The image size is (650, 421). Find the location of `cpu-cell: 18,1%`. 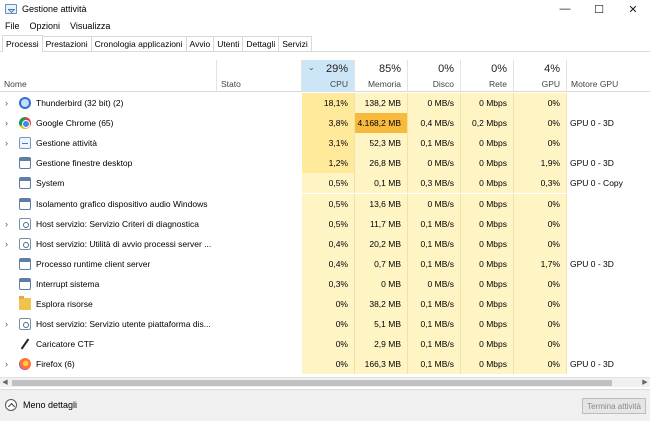

cpu-cell: 18,1% is located at coordinates (328, 103).